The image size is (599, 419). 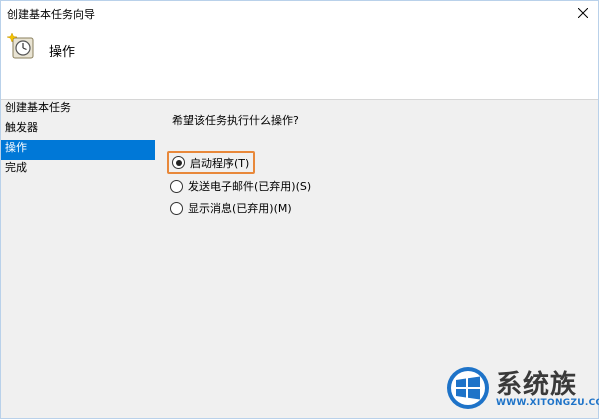 What do you see at coordinates (16, 147) in the screenshot?
I see `sidebar-item-label: 操作` at bounding box center [16, 147].